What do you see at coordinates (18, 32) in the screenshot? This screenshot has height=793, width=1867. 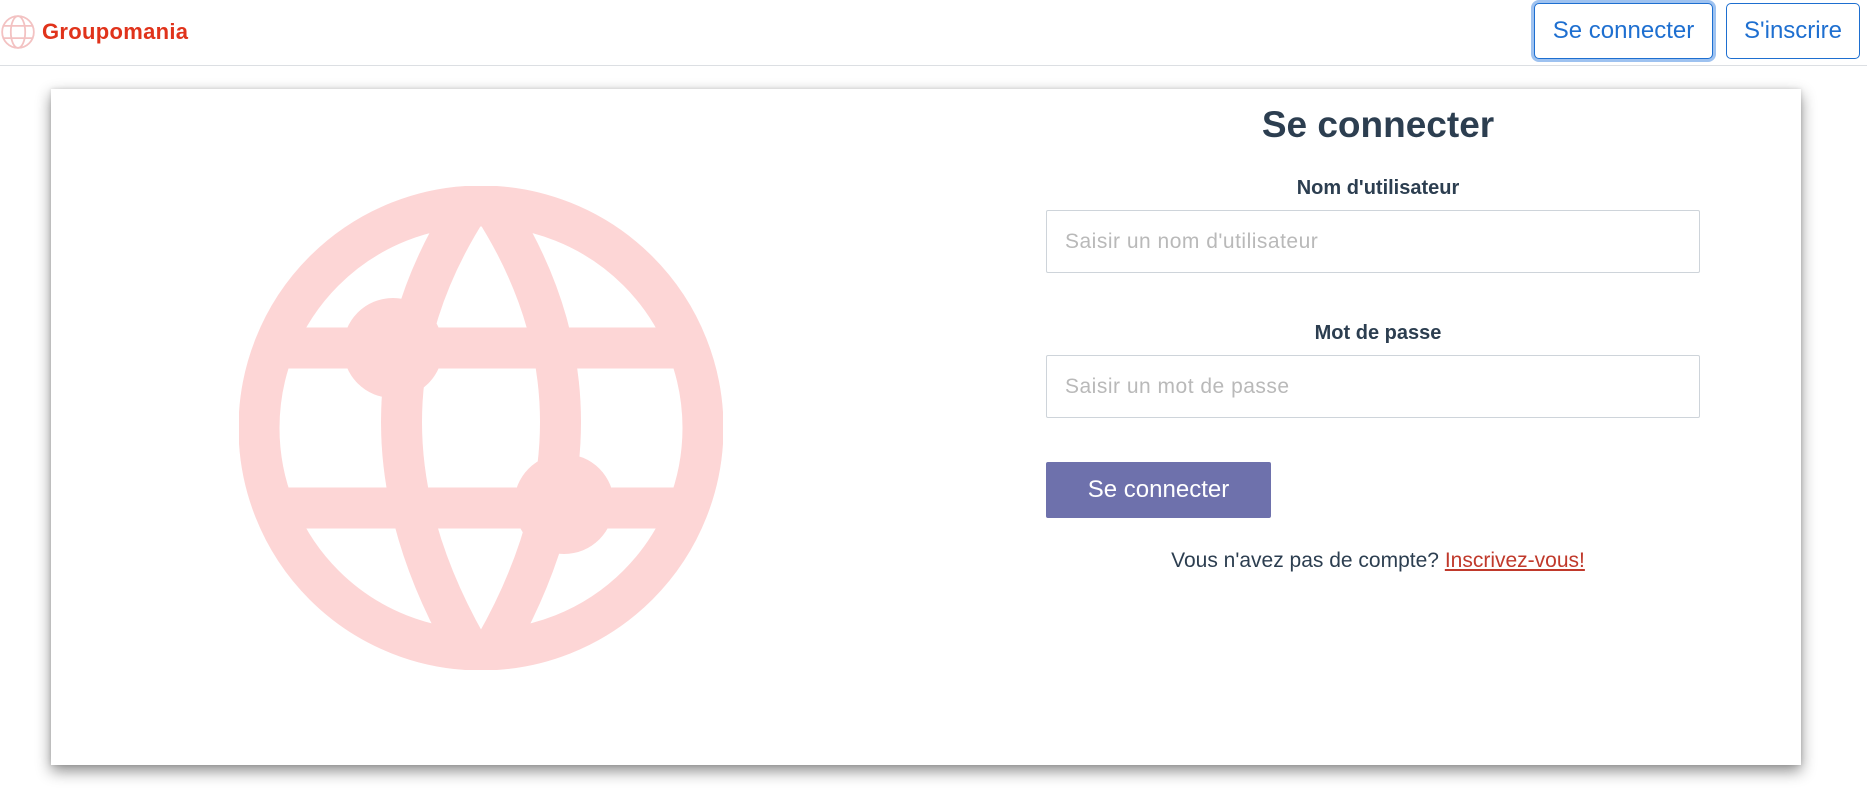 I see `globe-icon` at bounding box center [18, 32].